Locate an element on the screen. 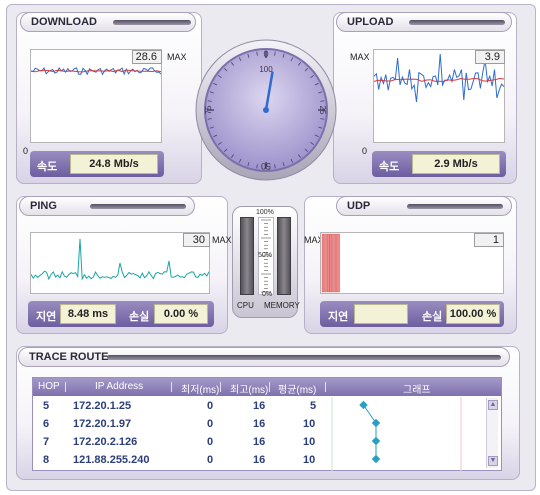  gauge-dial: 0 100 25 50 75 is located at coordinates (266, 110).